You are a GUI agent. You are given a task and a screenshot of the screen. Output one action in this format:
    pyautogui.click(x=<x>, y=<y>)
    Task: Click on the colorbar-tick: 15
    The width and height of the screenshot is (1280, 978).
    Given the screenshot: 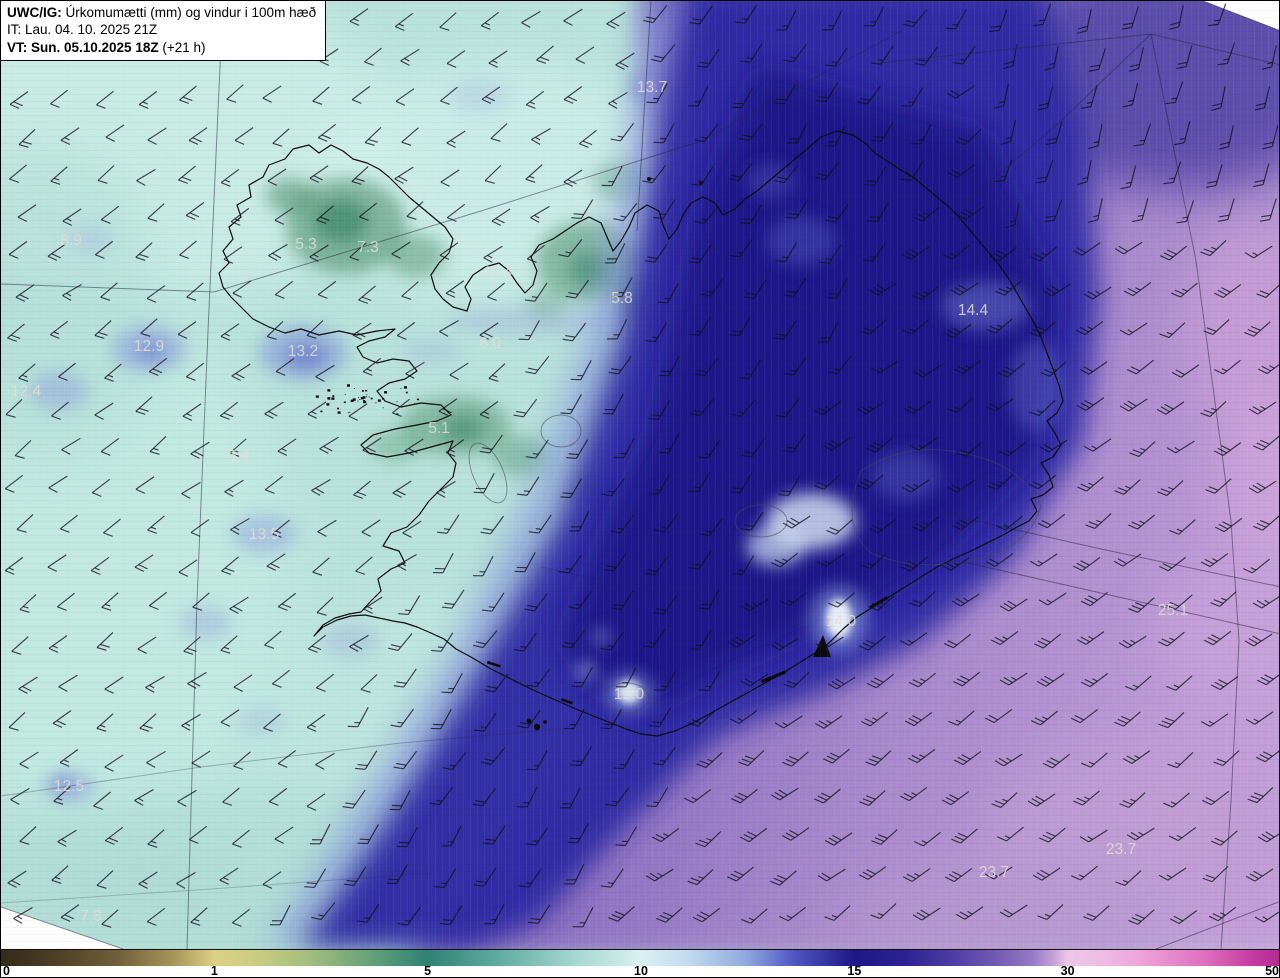 What is the action you would take?
    pyautogui.click(x=854, y=971)
    